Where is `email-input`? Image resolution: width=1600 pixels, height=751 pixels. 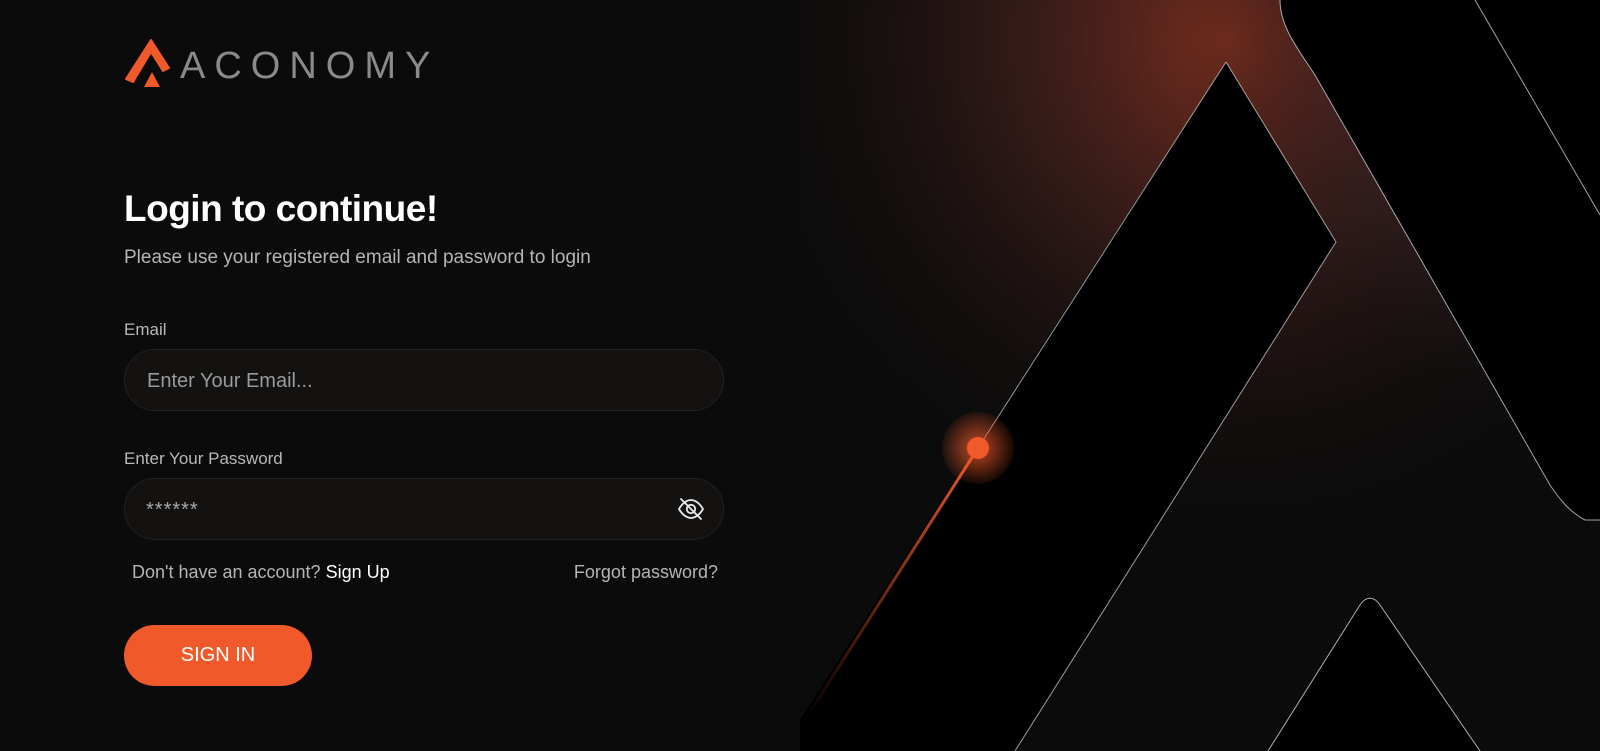
email-input is located at coordinates (407, 381).